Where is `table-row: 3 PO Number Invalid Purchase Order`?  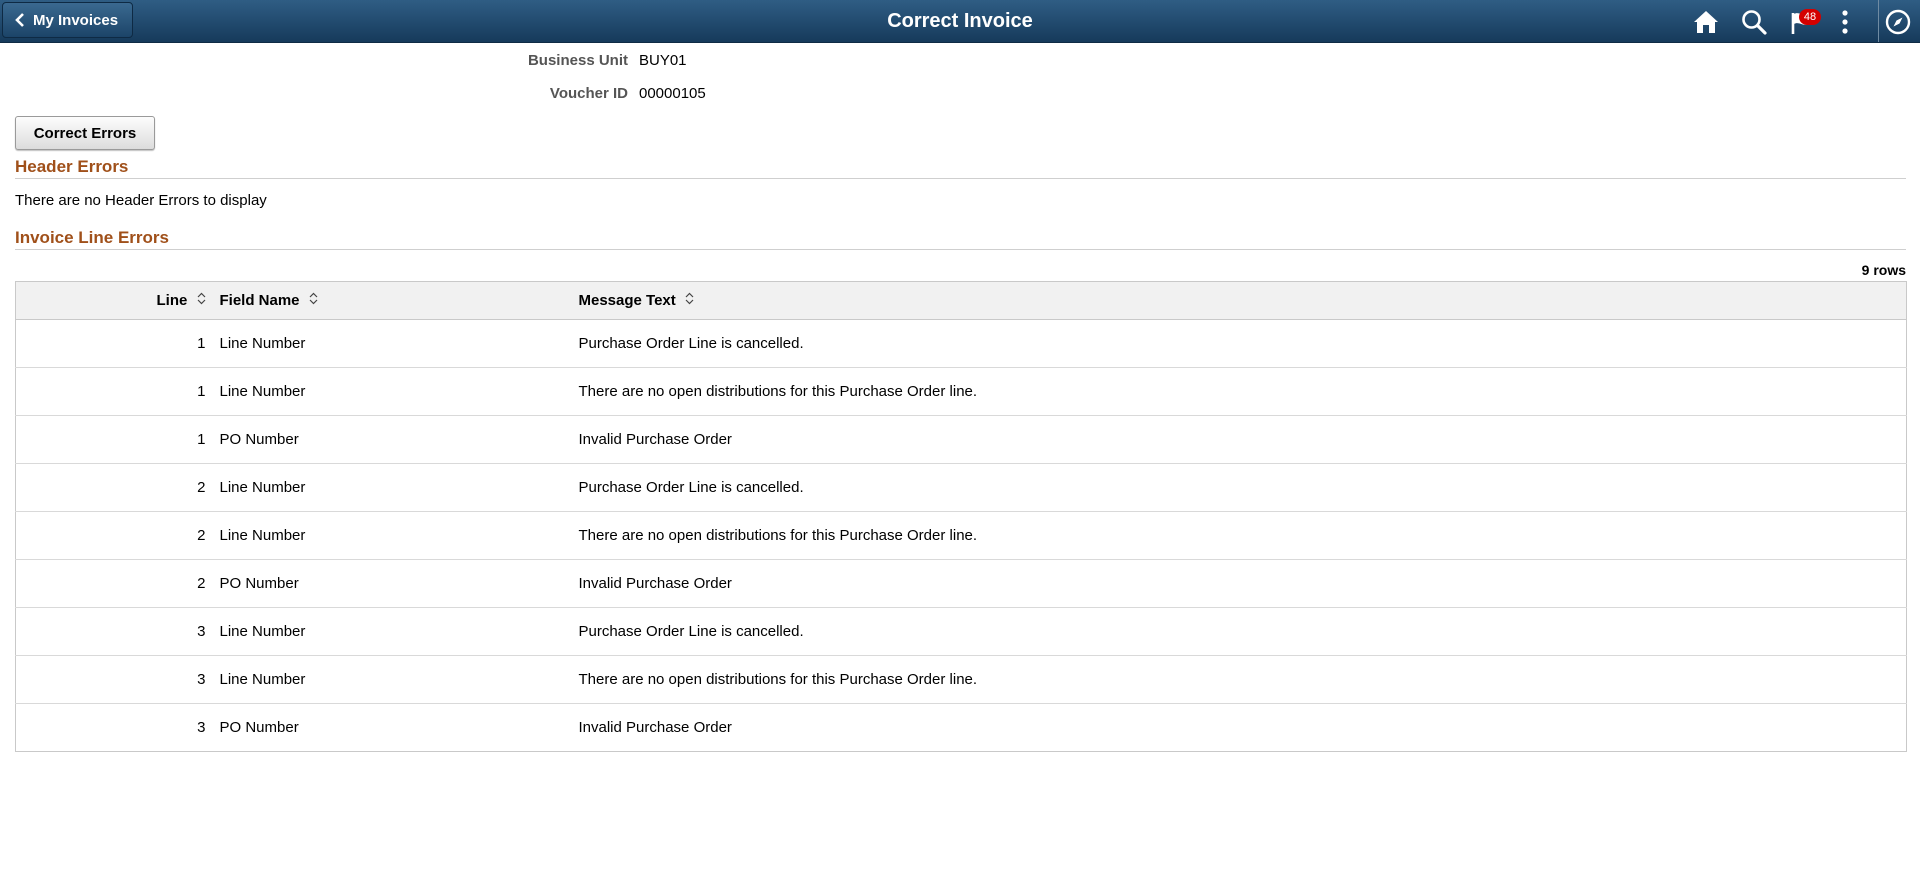
table-row: 3 PO Number Invalid Purchase Order is located at coordinates (961, 728).